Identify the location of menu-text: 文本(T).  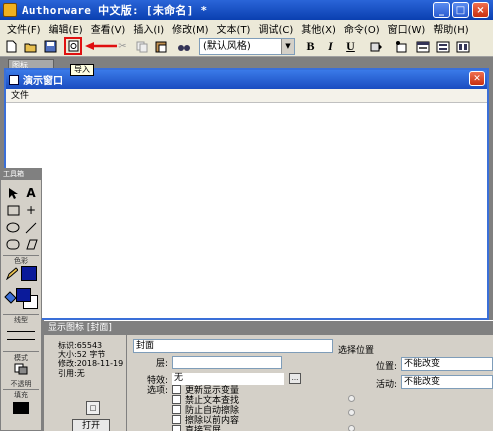
(234, 28).